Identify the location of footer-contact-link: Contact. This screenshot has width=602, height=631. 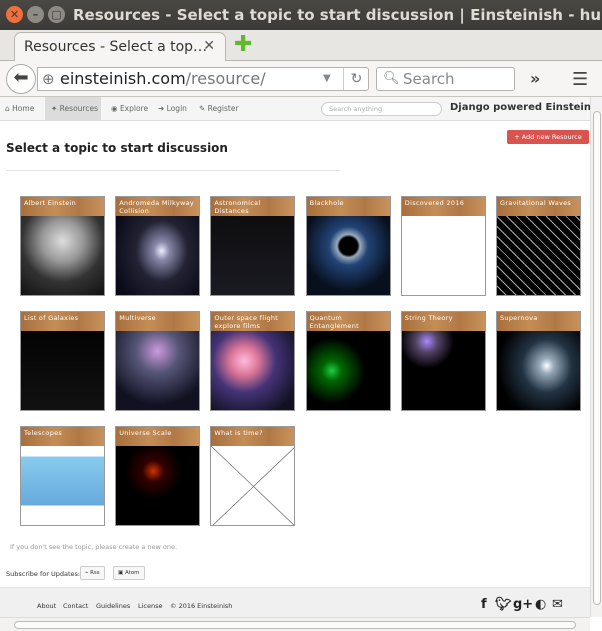
(75, 606).